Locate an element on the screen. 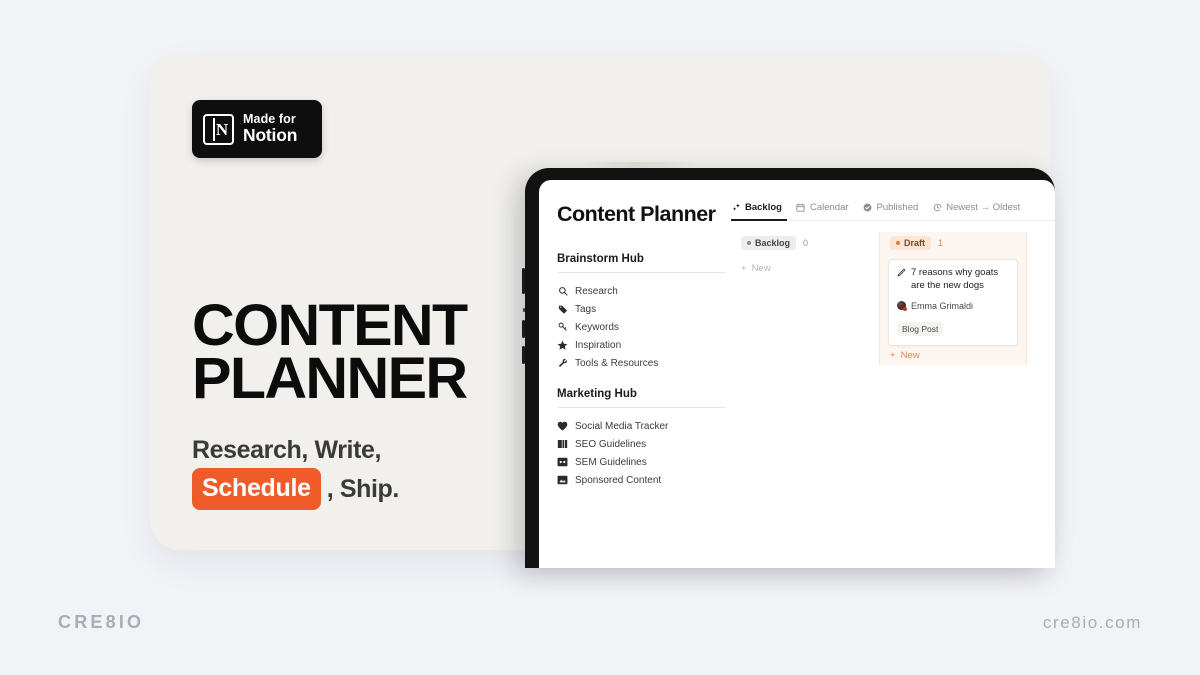  subheadline: Research, Write, Schedule , Ship. is located at coordinates (357, 471).